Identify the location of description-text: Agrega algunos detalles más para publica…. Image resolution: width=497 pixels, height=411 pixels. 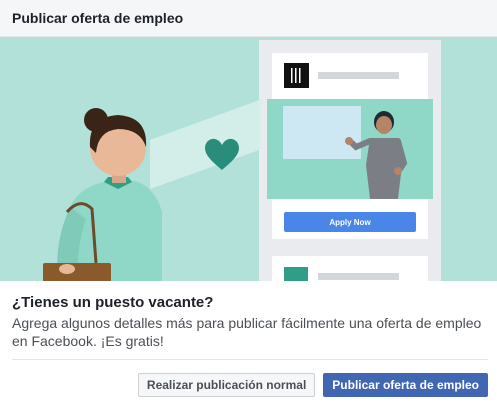
(247, 332).